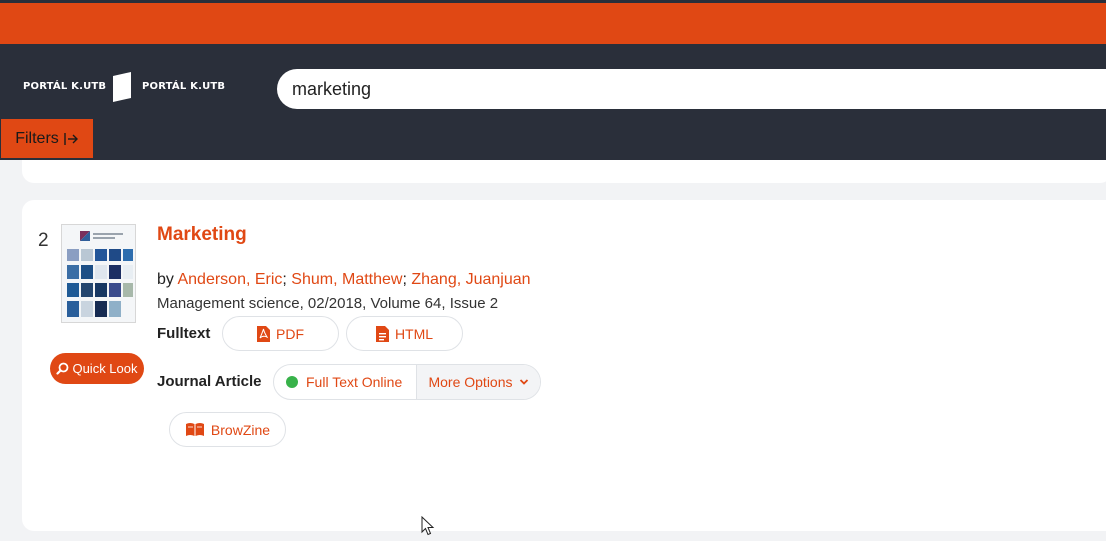  Describe the element at coordinates (382, 333) in the screenshot. I see `file-text-icon` at that location.